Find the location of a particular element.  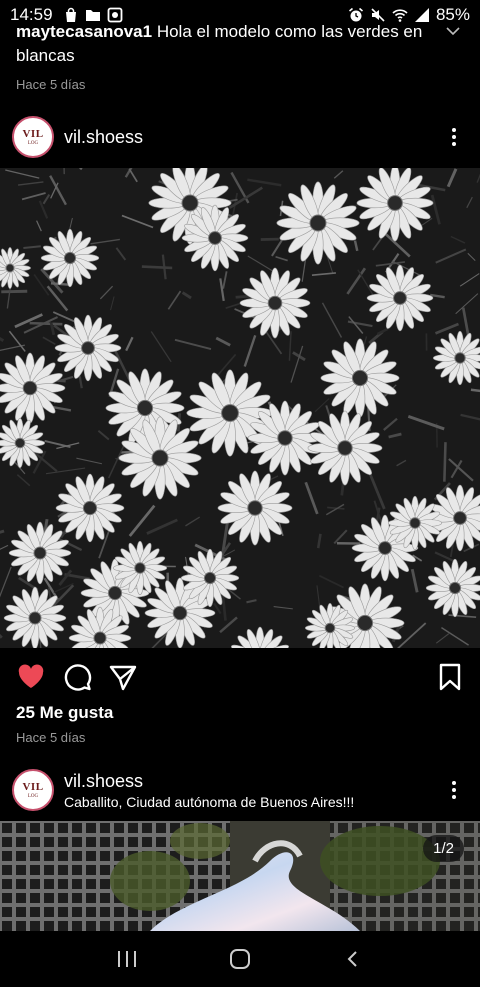

image-counter: 1/2 is located at coordinates (443, 848).